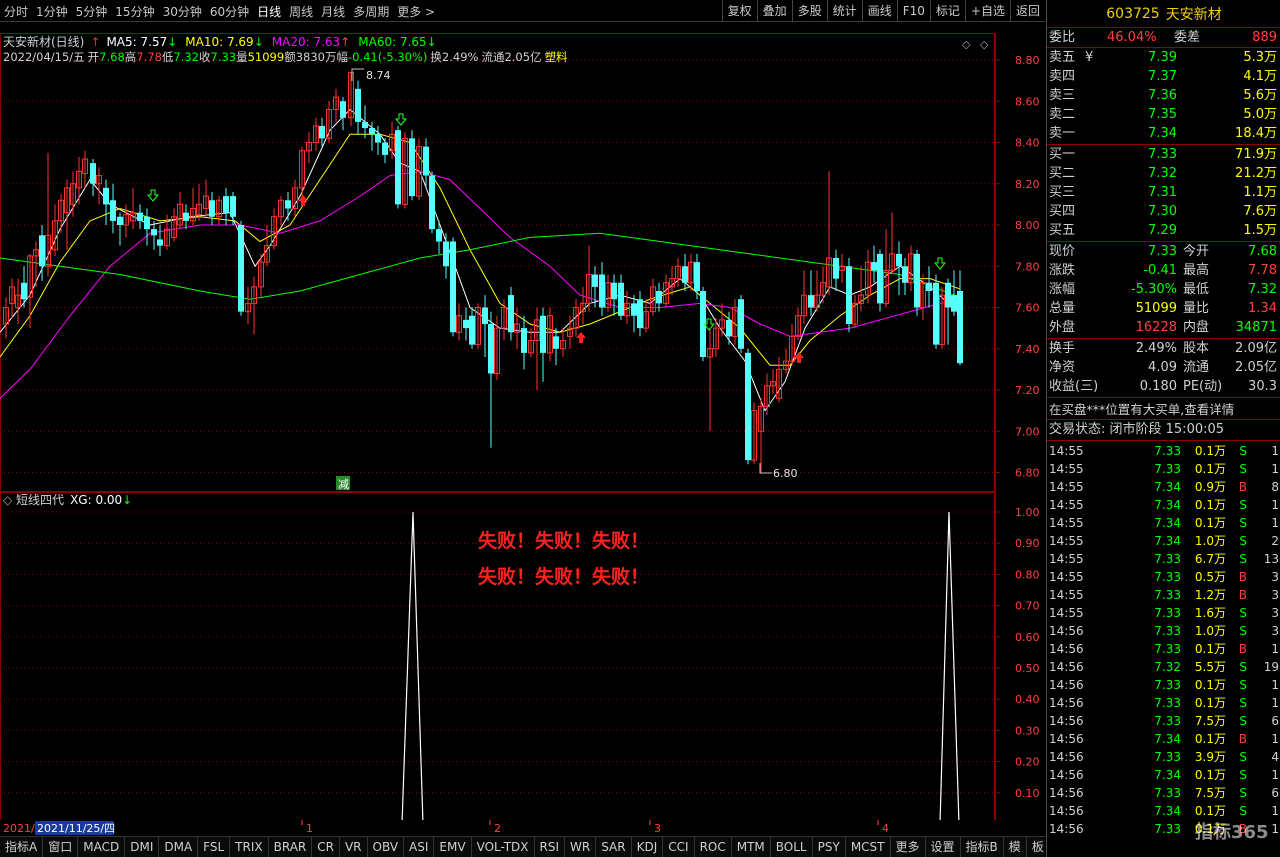  What do you see at coordinates (182, 11) in the screenshot?
I see `period-tab: 30分钟` at bounding box center [182, 11].